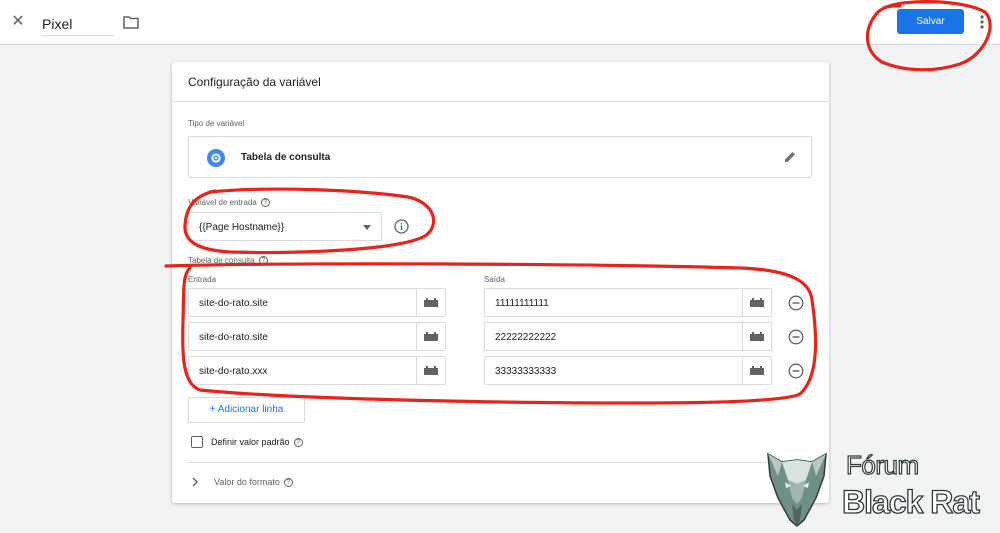  What do you see at coordinates (242, 227) in the screenshot?
I see `input-variable-value: {{Page Hostname}}` at bounding box center [242, 227].